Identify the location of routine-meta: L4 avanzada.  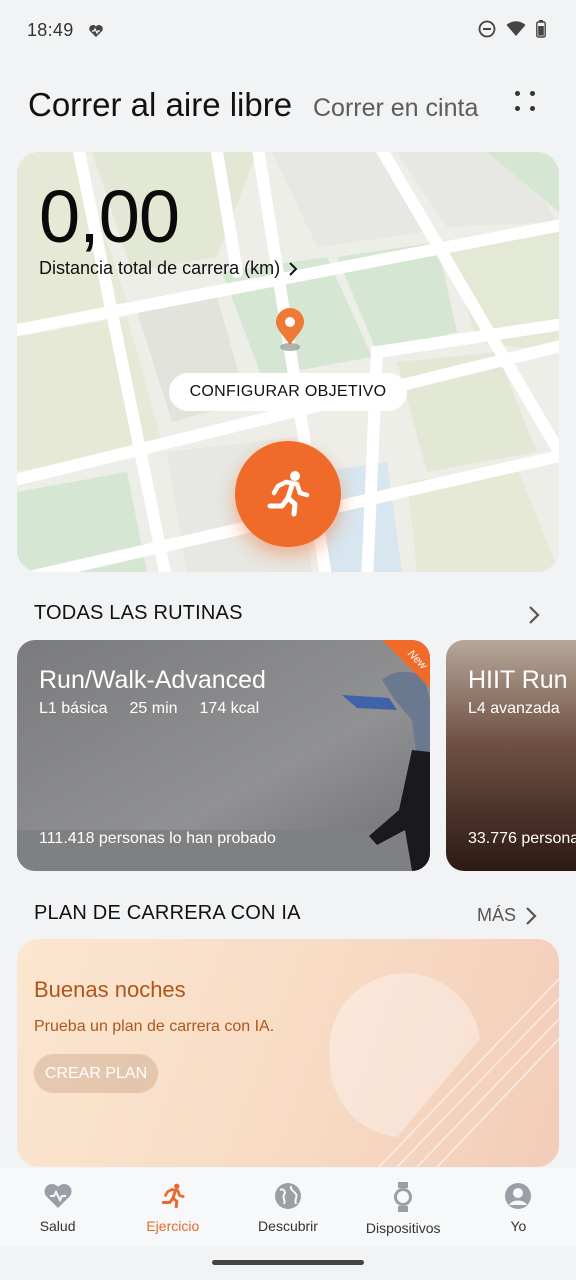
(514, 709).